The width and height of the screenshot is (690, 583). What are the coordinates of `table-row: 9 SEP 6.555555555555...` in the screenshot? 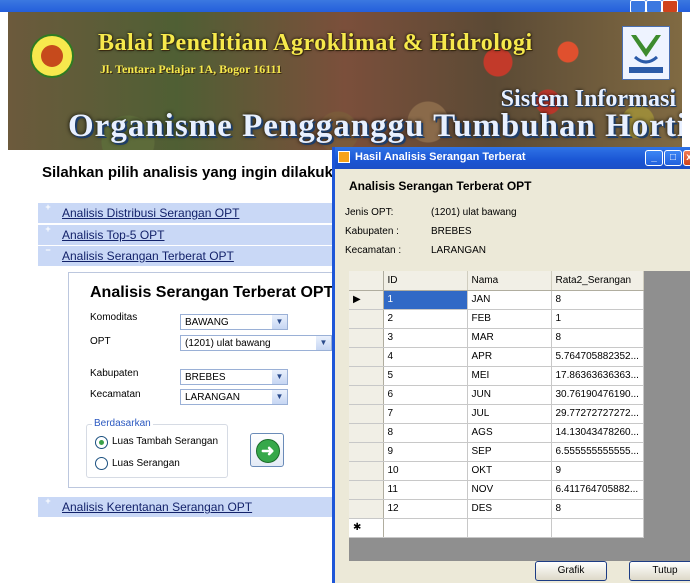 It's located at (496, 452).